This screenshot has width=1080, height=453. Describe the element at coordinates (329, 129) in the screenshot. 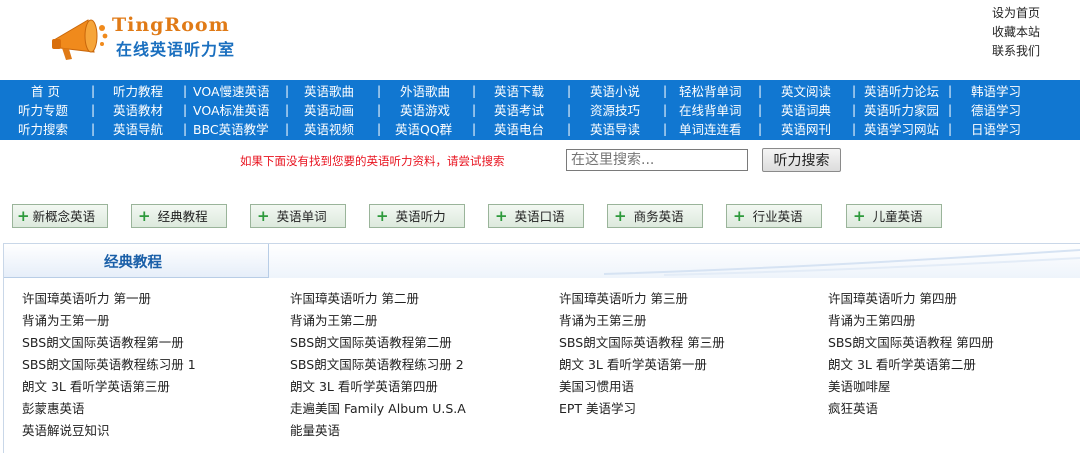

I see `nav-link: 英语视频` at that location.